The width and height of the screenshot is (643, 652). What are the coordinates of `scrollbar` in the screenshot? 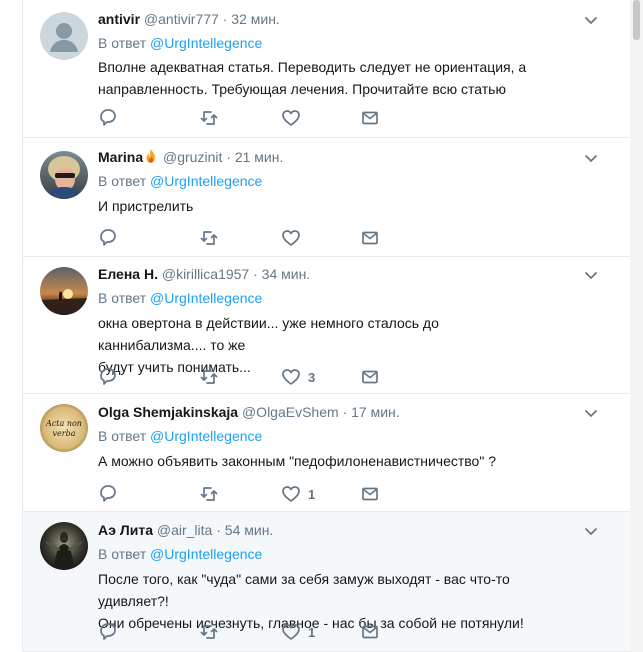 It's located at (636, 326).